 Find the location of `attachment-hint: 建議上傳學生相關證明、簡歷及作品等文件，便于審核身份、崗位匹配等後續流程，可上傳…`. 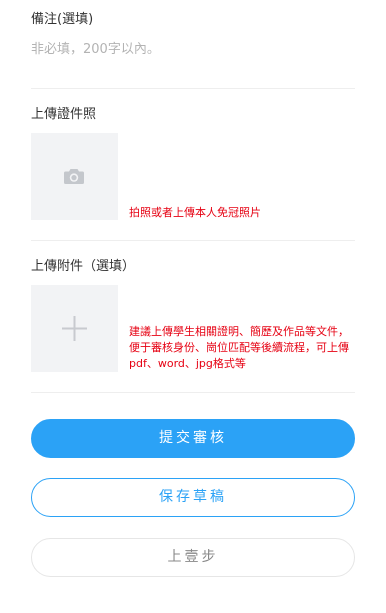

attachment-hint: 建議上傳學生相關證明、簡歷及作品等文件，便于審核身份、崗位匹配等後續流程，可上傳… is located at coordinates (239, 347).